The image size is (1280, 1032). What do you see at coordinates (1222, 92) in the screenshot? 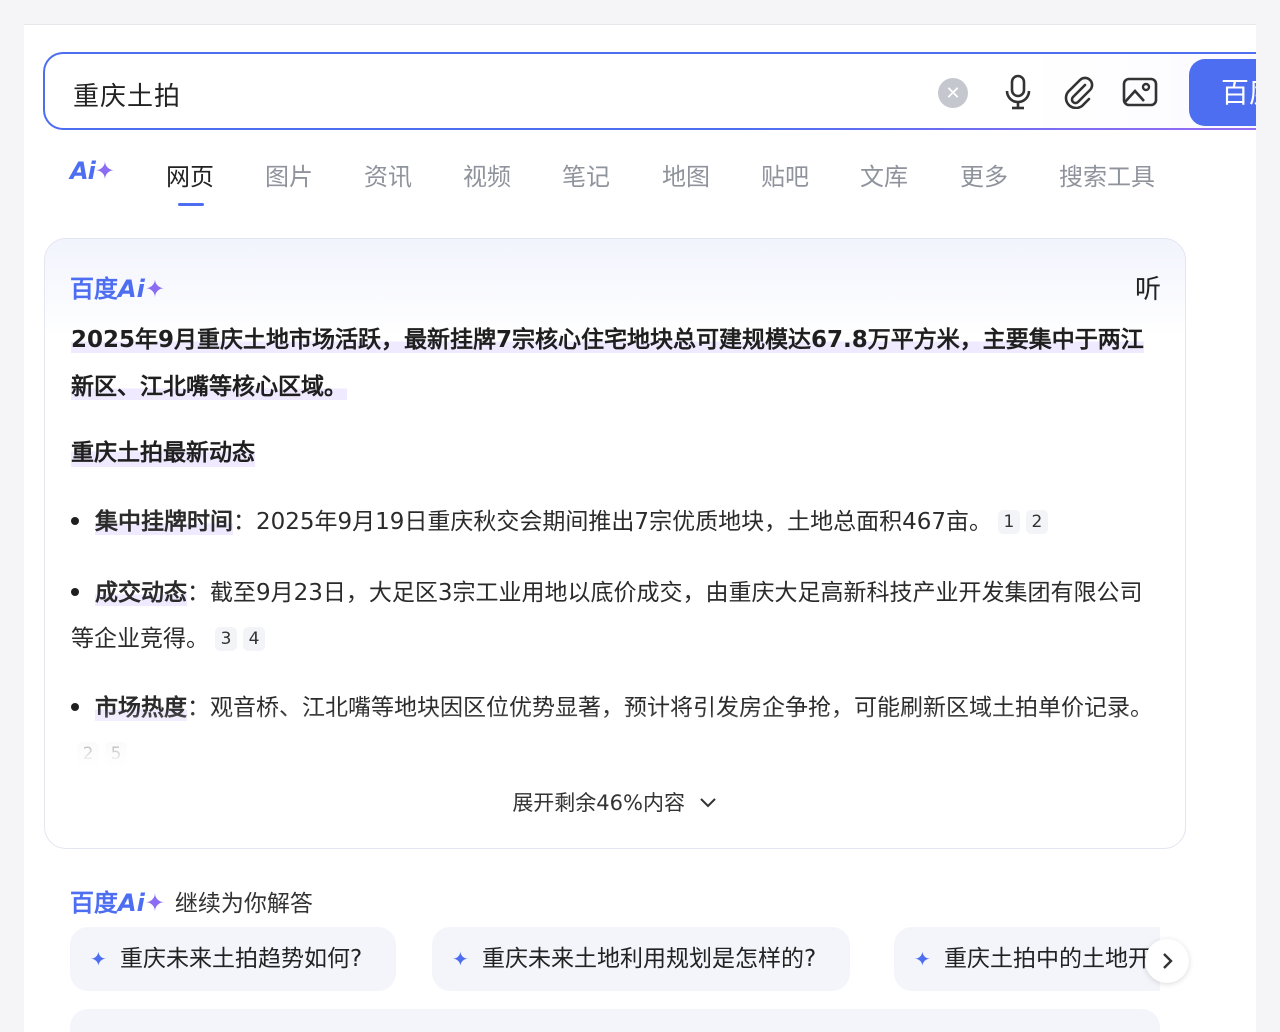
I see `search-button: 百度一下` at bounding box center [1222, 92].